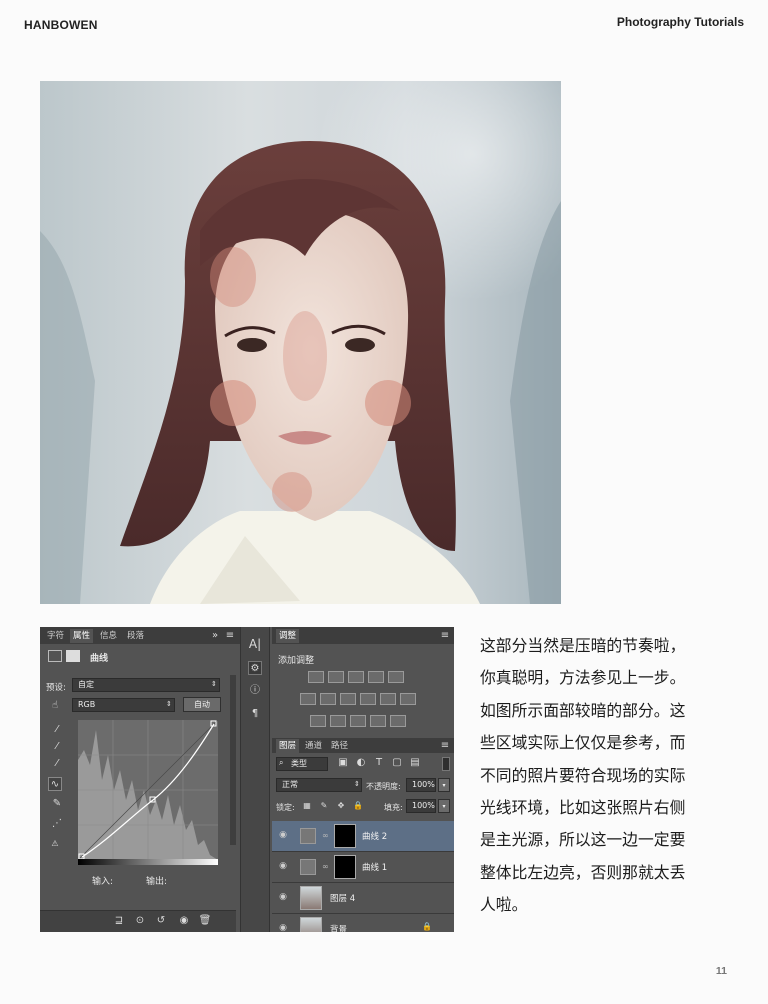 This screenshot has height=1004, width=768. Describe the element at coordinates (338, 721) in the screenshot. I see `posterize-icon` at that location.